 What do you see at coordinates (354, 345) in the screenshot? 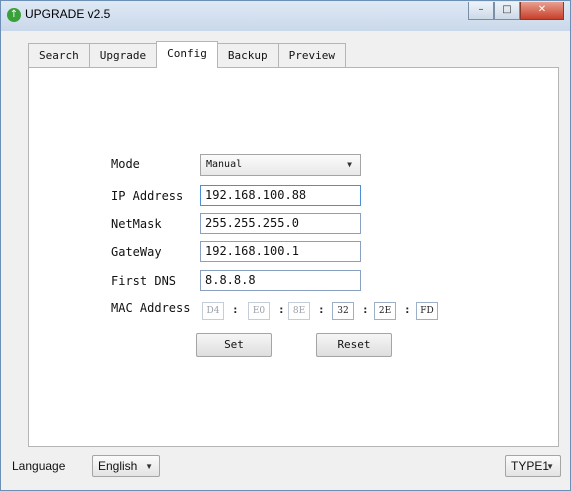
I see `reset-button: Reset` at bounding box center [354, 345].